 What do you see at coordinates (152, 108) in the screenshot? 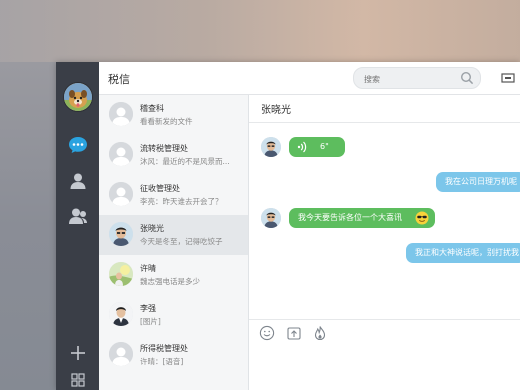
I see `contact-name: 稽查科` at bounding box center [152, 108].